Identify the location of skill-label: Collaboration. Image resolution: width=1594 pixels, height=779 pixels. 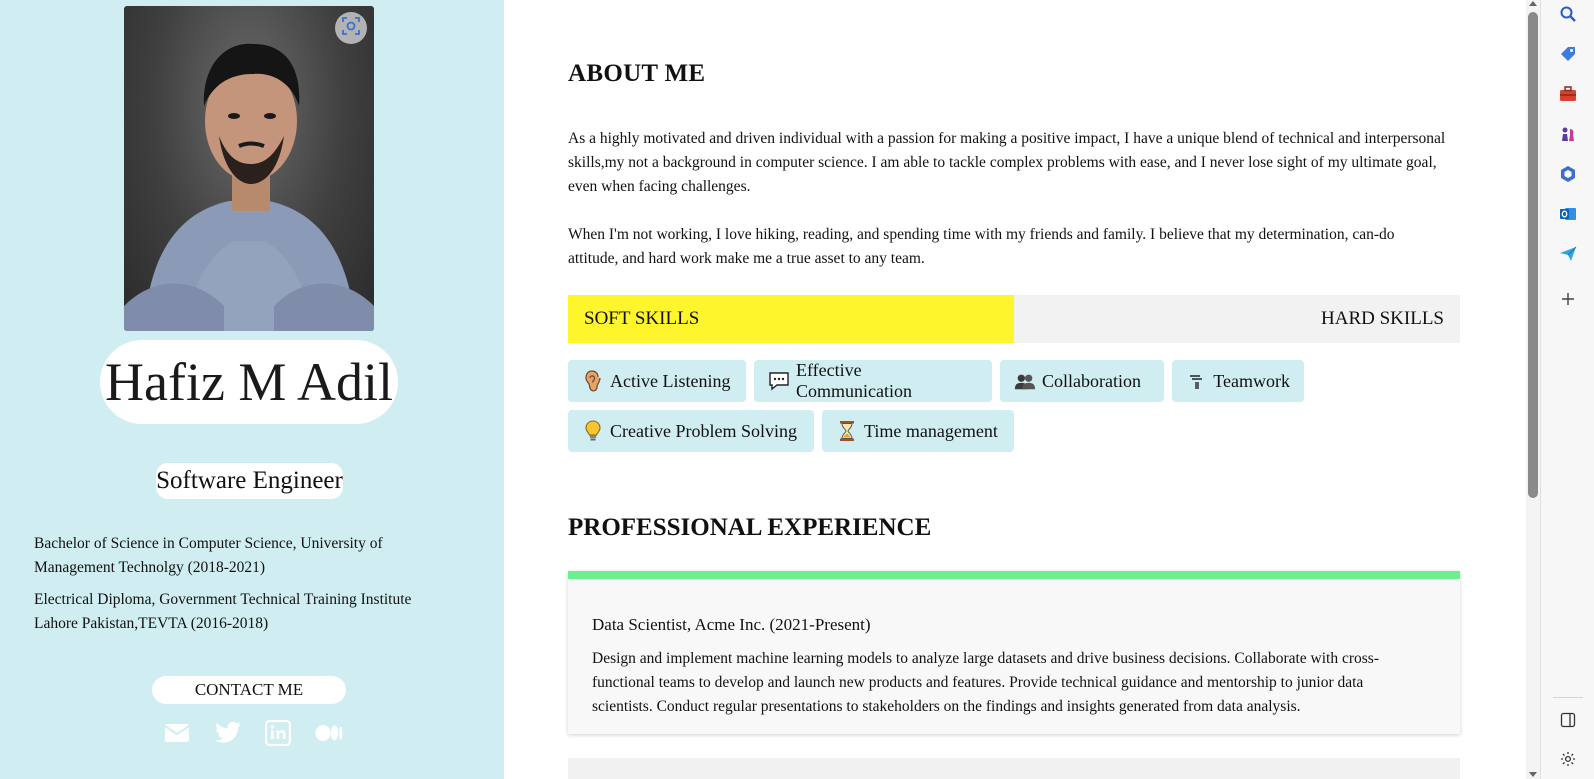
(1091, 380).